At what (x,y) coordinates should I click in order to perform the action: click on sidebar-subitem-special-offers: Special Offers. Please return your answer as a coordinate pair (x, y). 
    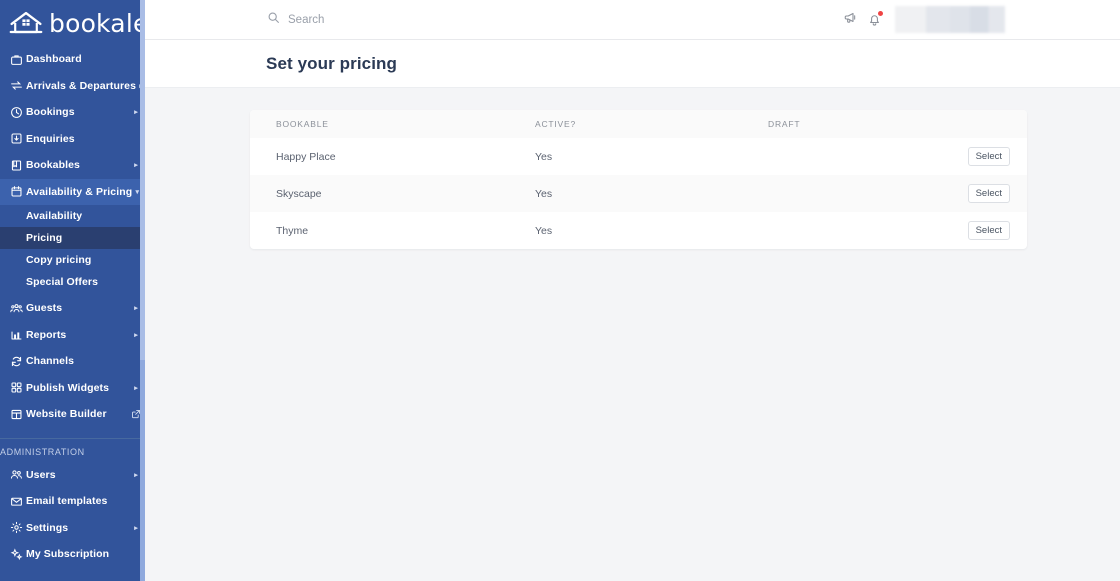
    Looking at the image, I should click on (72, 282).